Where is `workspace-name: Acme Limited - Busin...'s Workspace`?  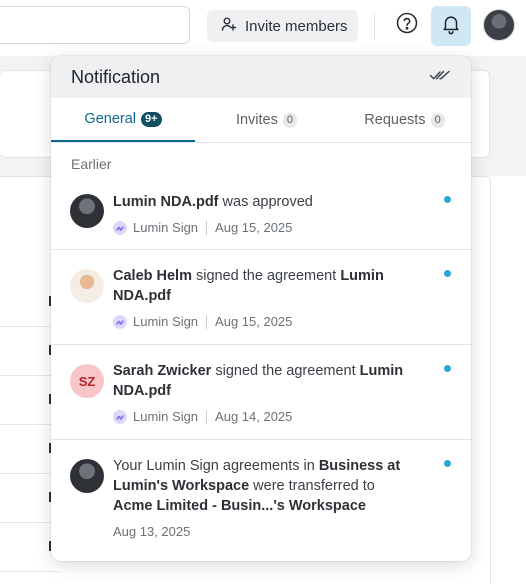
workspace-name: Acme Limited - Busin...'s Workspace is located at coordinates (239, 506).